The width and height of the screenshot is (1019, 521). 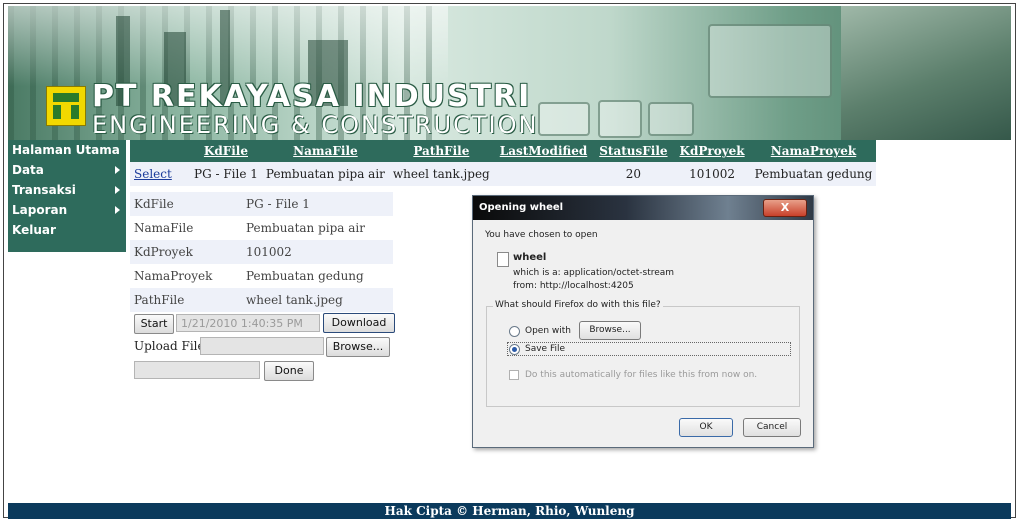 I want to click on open-with-radio, so click(x=514, y=331).